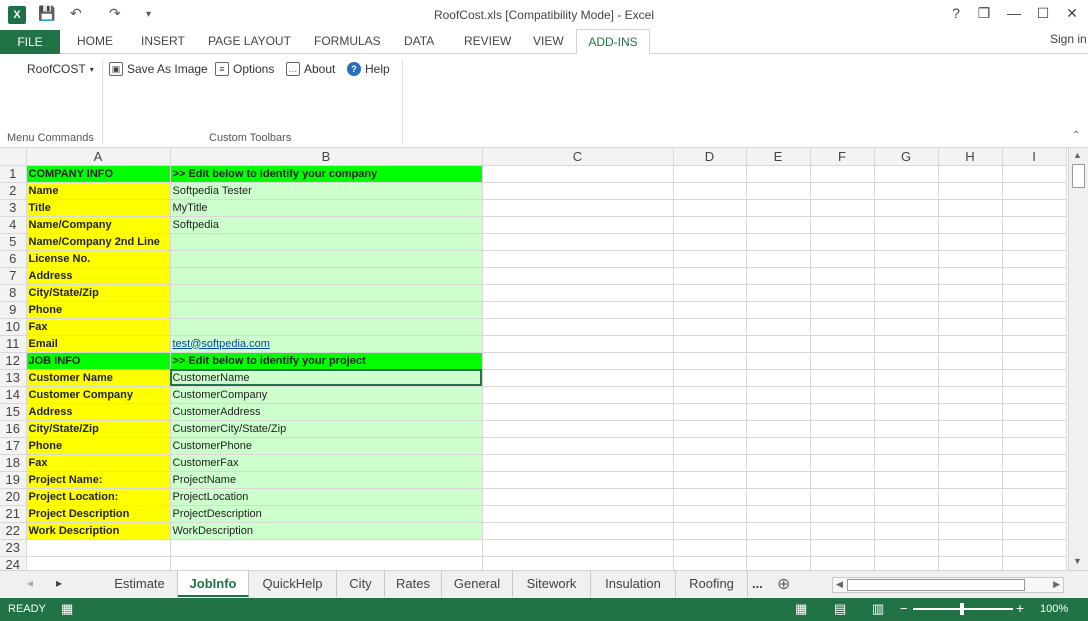  What do you see at coordinates (67, 609) in the screenshot?
I see `macro-record-icon: ▦` at bounding box center [67, 609].